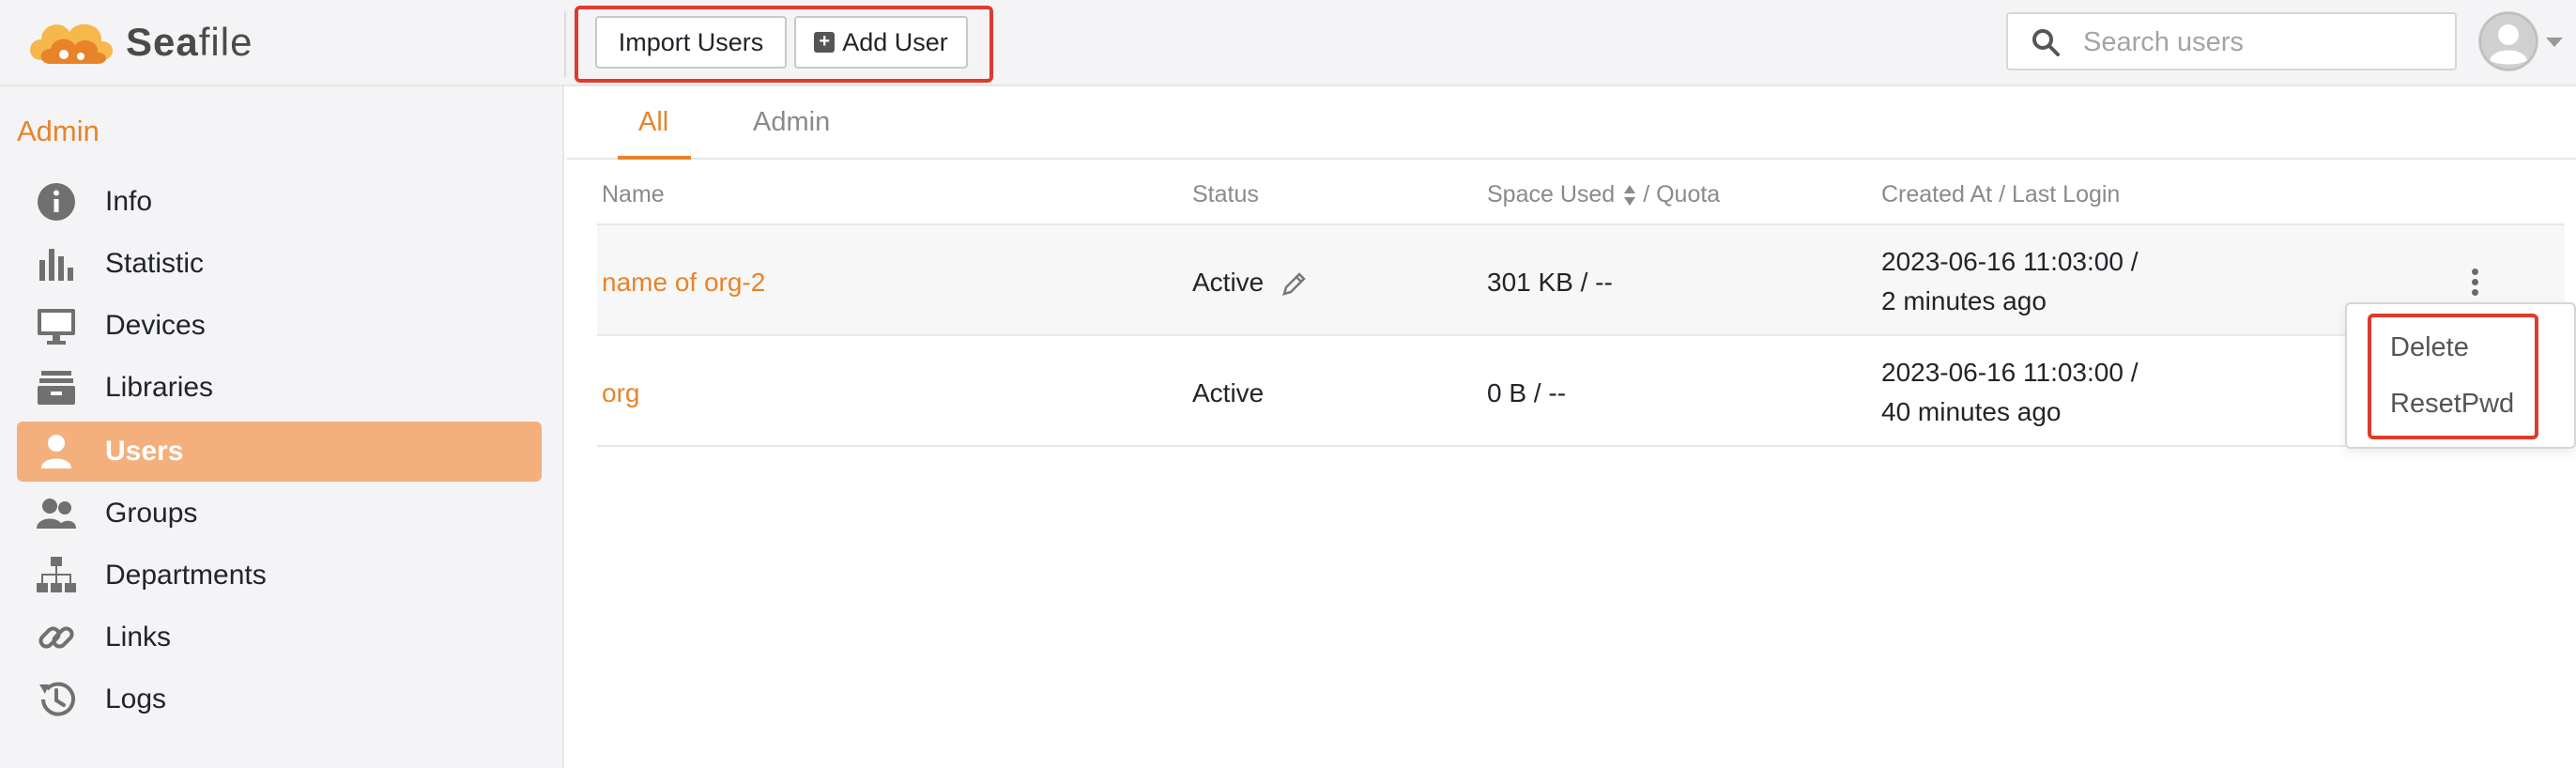 This screenshot has height=768, width=2576. What do you see at coordinates (1527, 392) in the screenshot?
I see `space-used-value: 0 B / --` at bounding box center [1527, 392].